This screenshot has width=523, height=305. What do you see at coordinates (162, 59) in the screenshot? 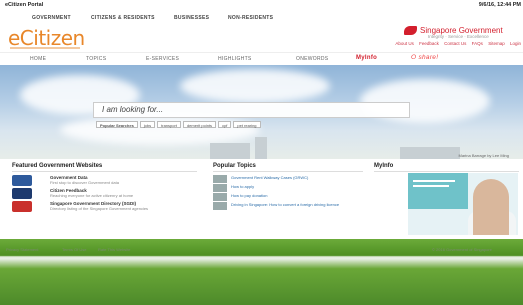
I see `nav-eservices: E-SERVICES` at bounding box center [162, 59].